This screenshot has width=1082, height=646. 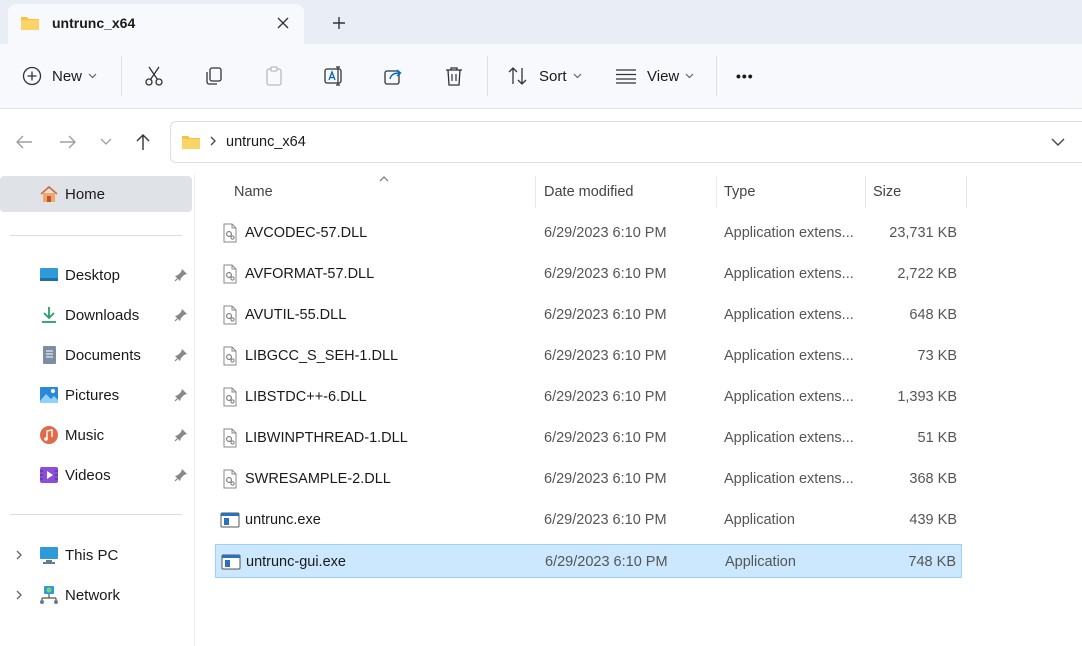 What do you see at coordinates (916, 192) in the screenshot?
I see `column-header-size: Size` at bounding box center [916, 192].